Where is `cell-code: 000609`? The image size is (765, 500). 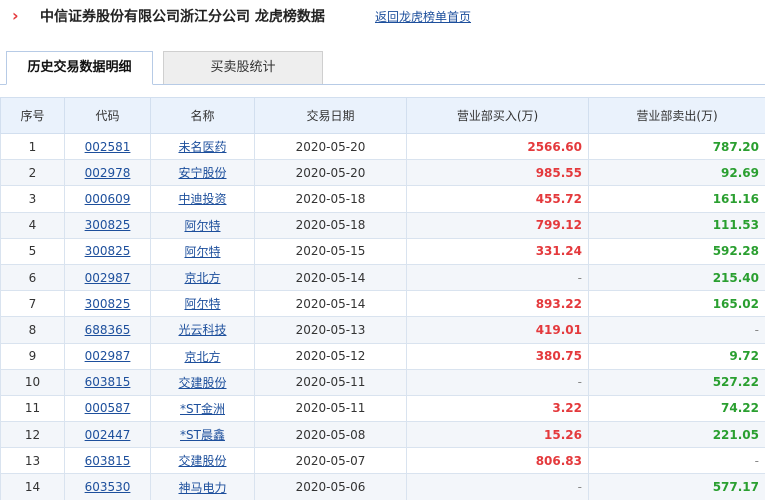
cell-code: 000609 is located at coordinates (107, 199).